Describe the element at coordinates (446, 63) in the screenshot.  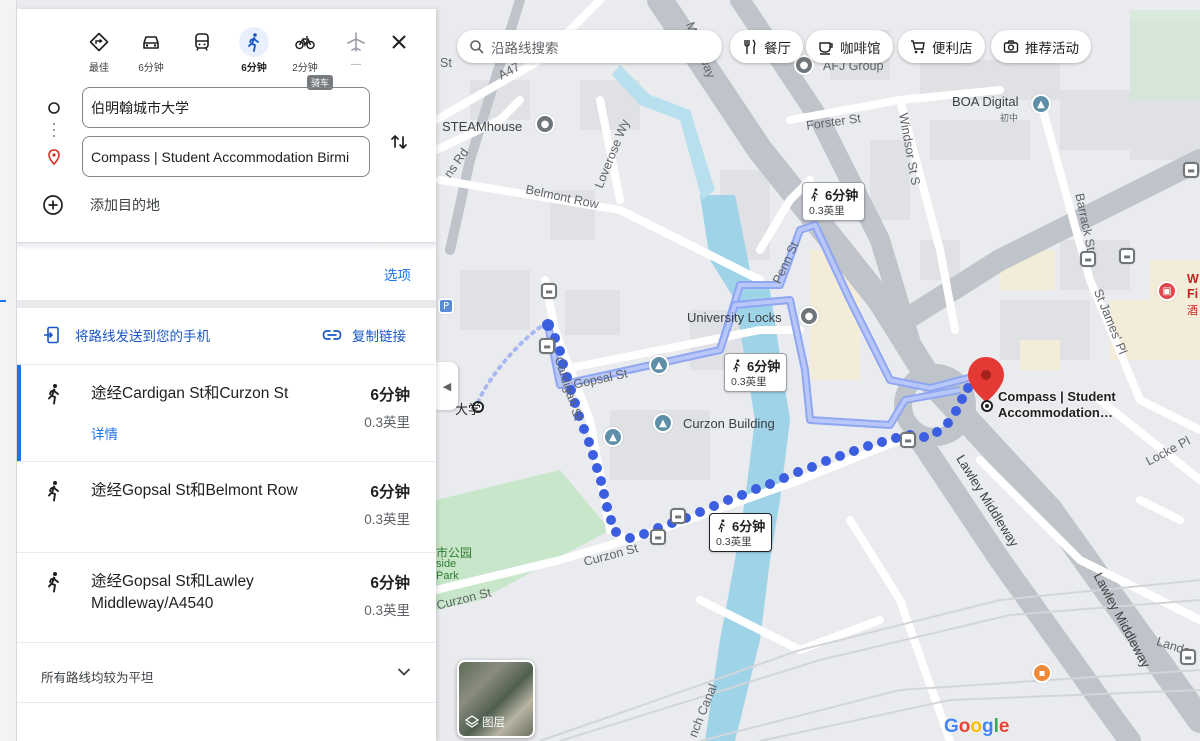
I see `street-label: St` at that location.